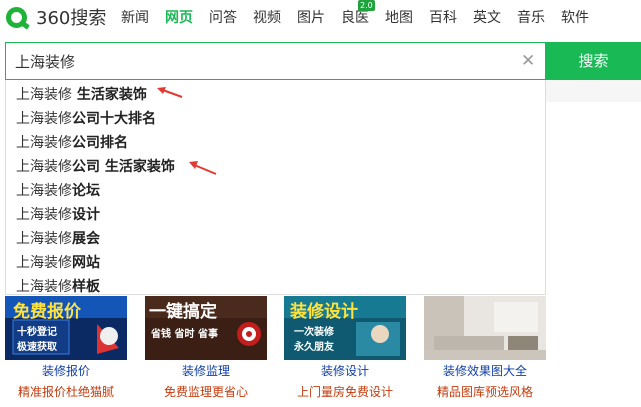 This screenshot has height=407, width=641. I want to click on side-strip, so click(593, 91).